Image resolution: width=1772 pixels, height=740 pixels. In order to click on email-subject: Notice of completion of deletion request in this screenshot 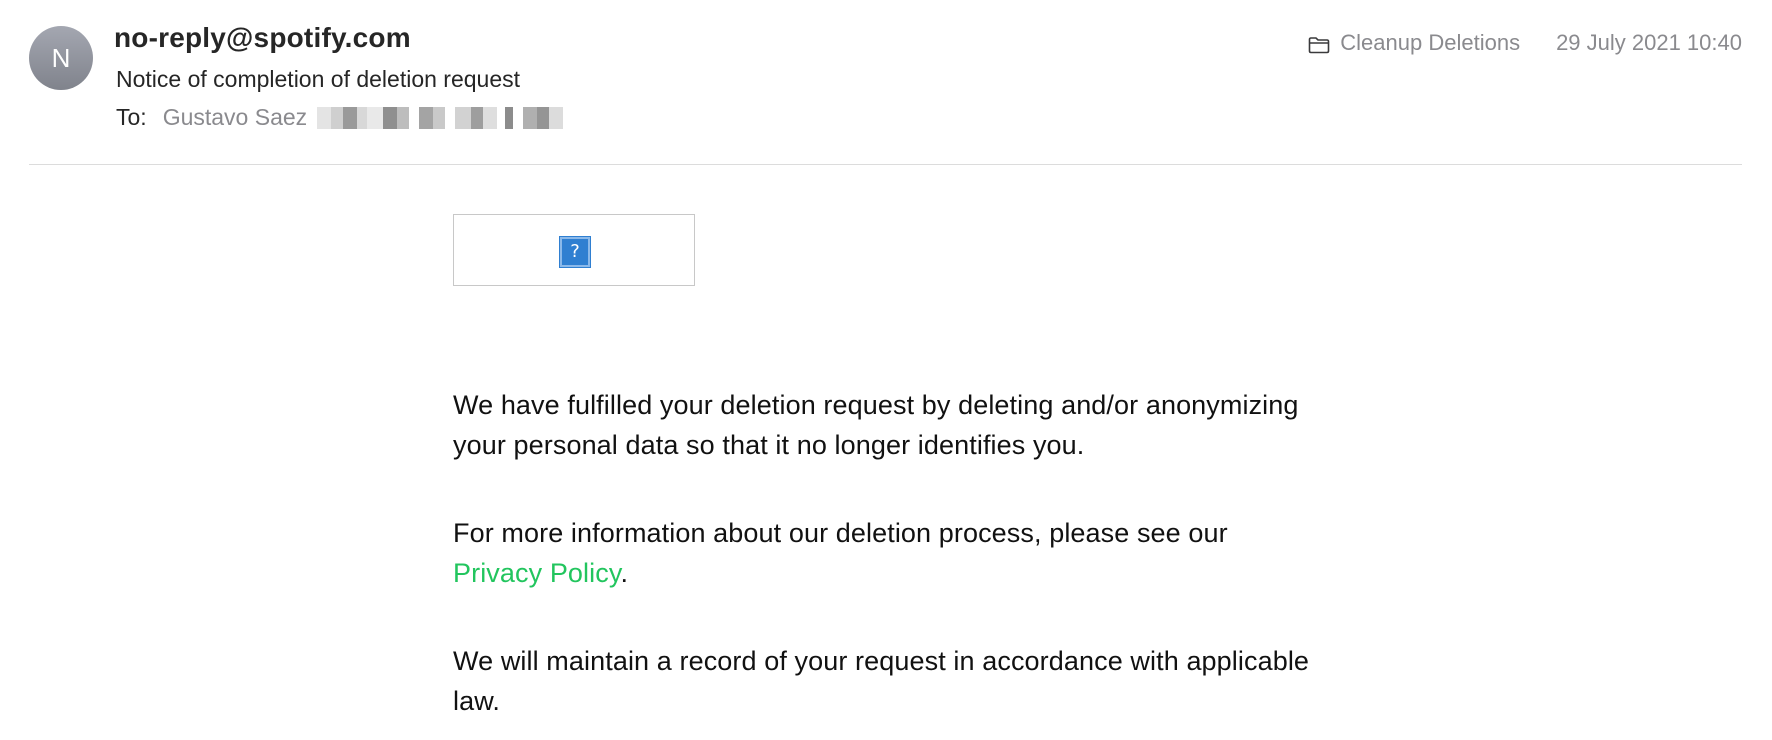, I will do `click(318, 79)`.